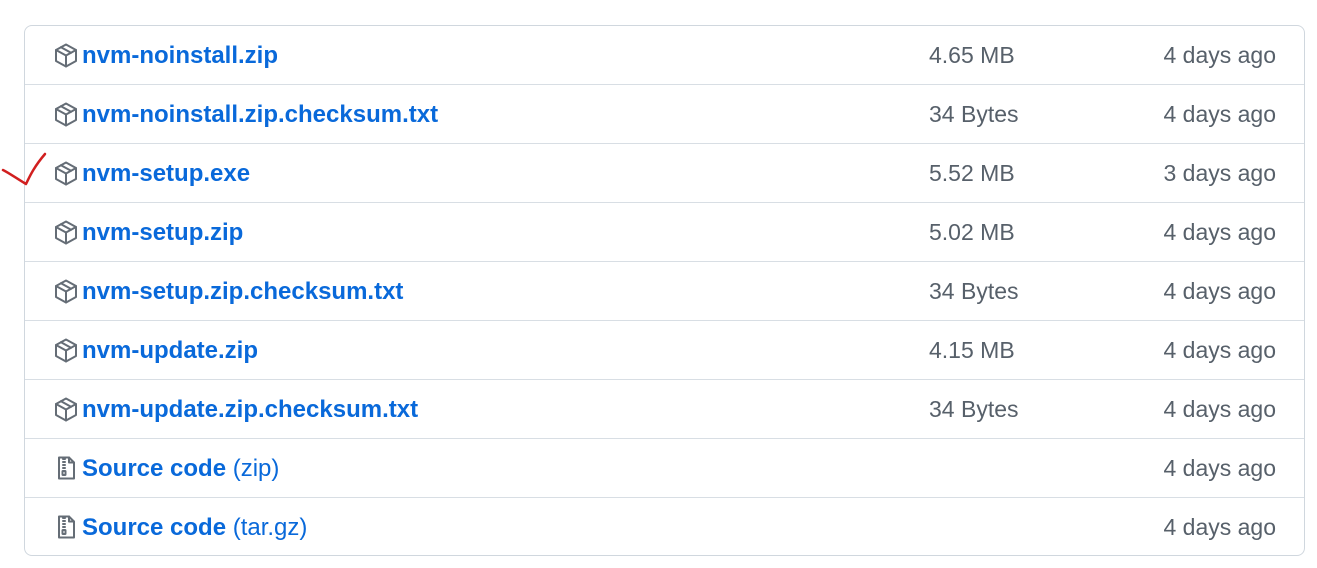 Image resolution: width=1317 pixels, height=568 pixels. I want to click on asset-download-link: nvm-noinstall.zip.checksum.txt, so click(260, 114).